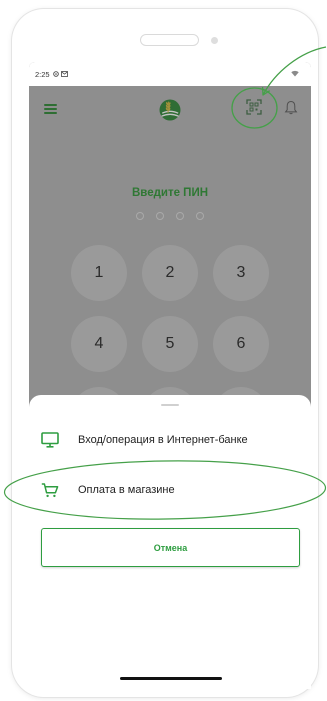  I want to click on sheet-option-internet-bank: Вход/операция в Интернет-банке, so click(170, 440).